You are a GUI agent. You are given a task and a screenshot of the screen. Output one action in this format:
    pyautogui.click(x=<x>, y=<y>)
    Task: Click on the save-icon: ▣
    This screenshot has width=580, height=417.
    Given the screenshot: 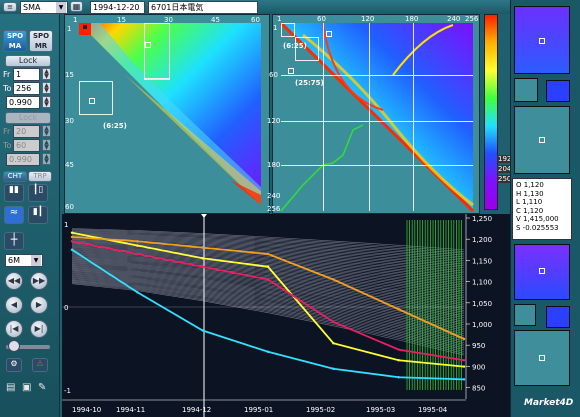 What is the action you would take?
    pyautogui.click(x=26, y=387)
    